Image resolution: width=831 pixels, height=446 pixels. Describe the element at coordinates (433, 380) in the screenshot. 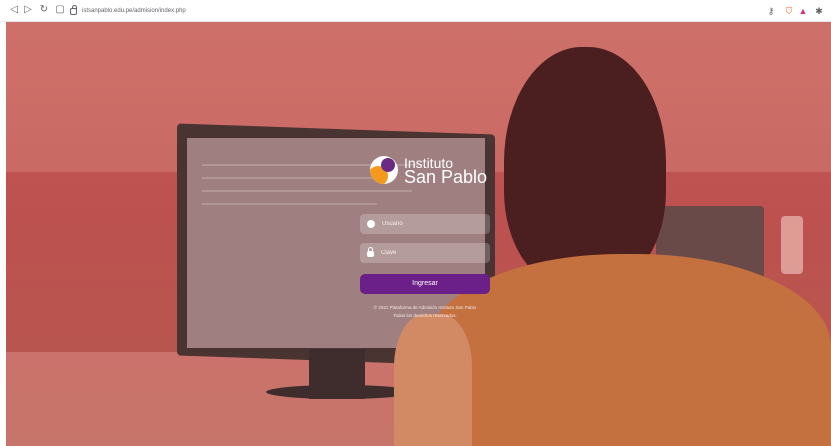

I see `person-arm` at that location.